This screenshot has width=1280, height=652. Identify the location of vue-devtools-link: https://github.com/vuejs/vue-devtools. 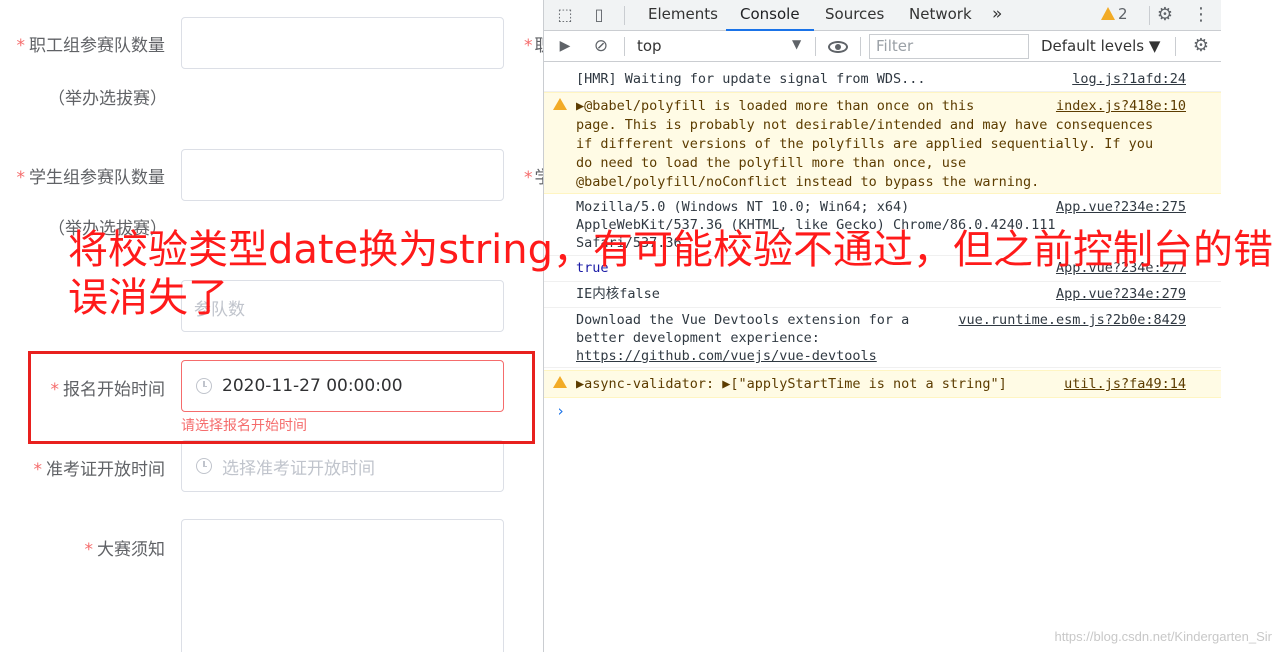
(726, 356).